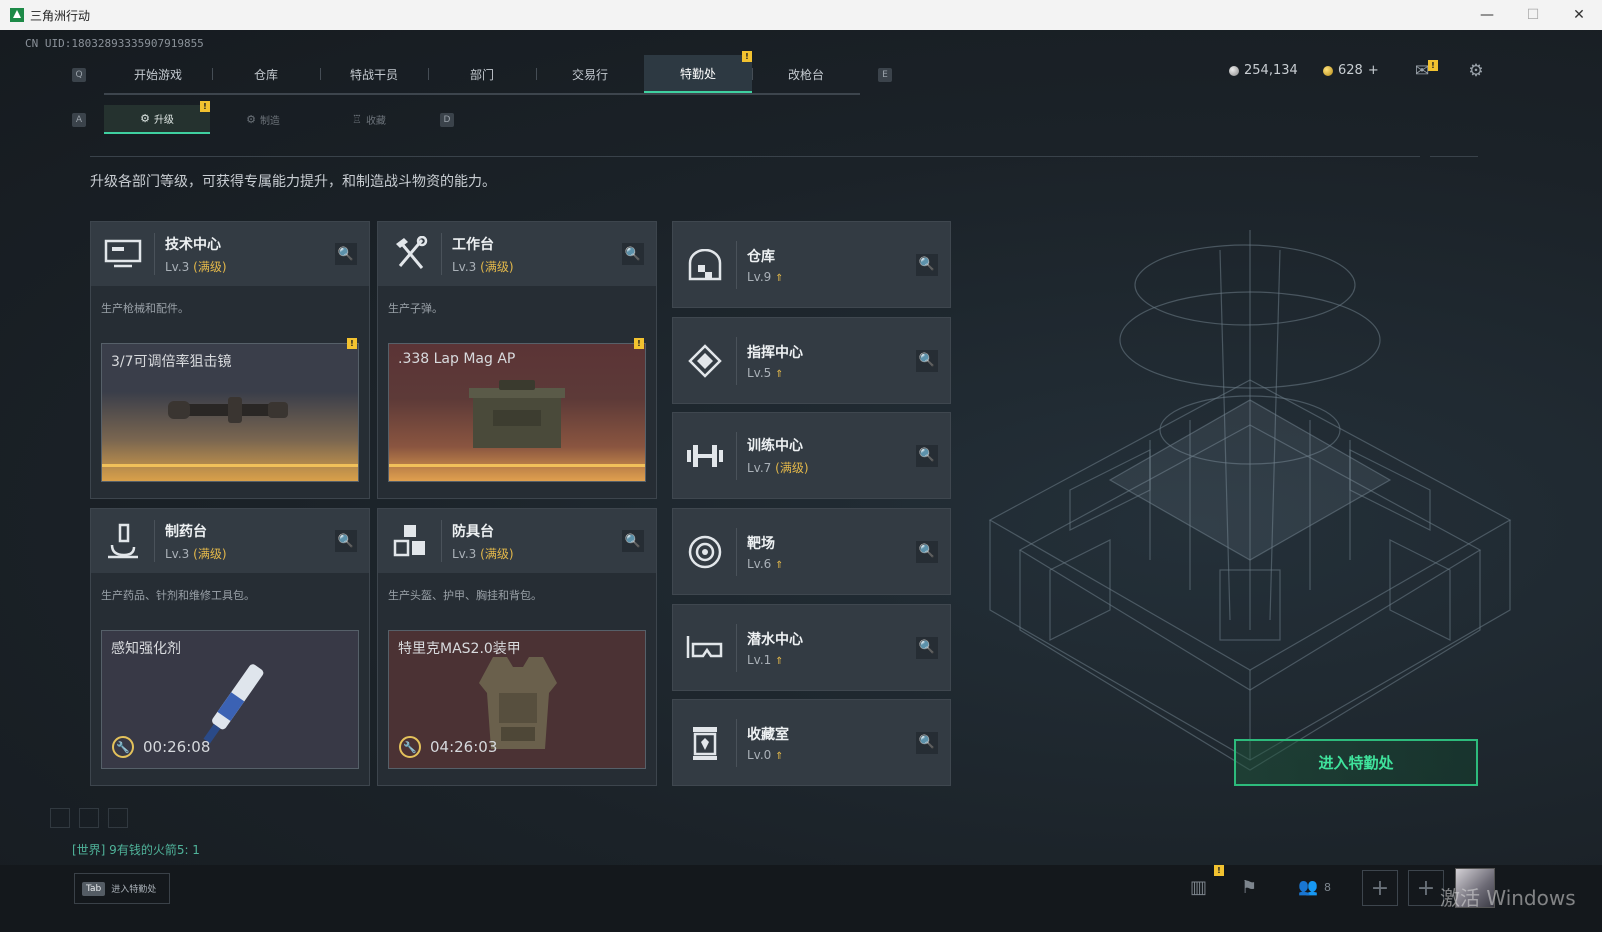  Describe the element at coordinates (1249, 887) in the screenshot. I see `flag-icon: ⚑` at that location.